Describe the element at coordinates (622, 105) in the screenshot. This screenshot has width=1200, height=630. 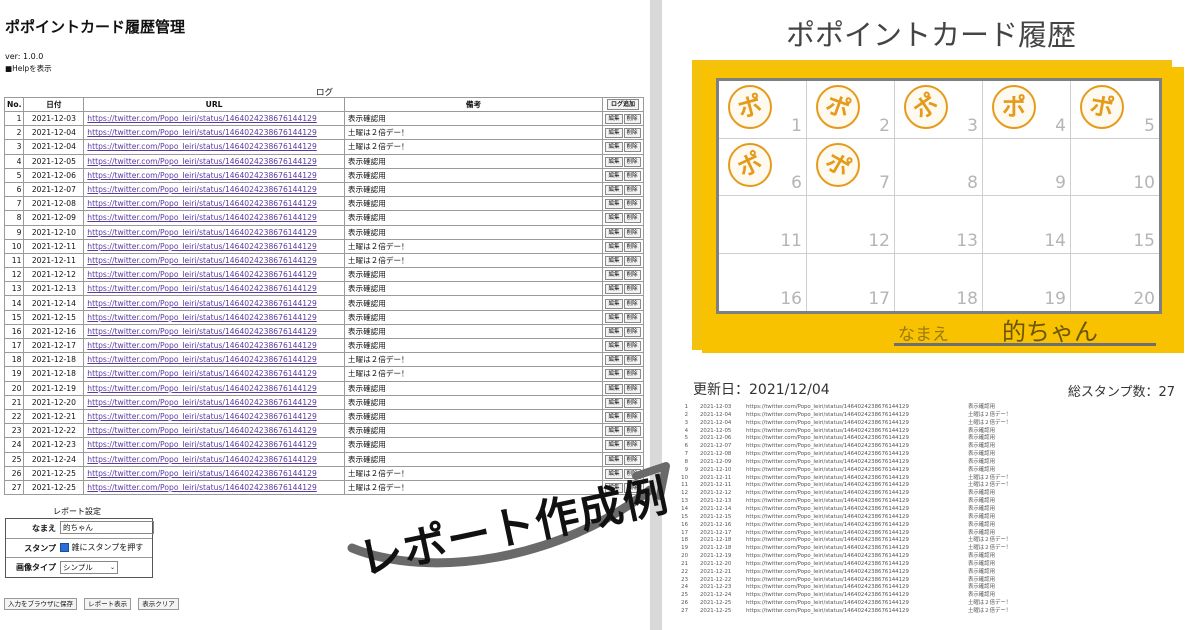
I see `add-log-button: ログ追加` at that location.